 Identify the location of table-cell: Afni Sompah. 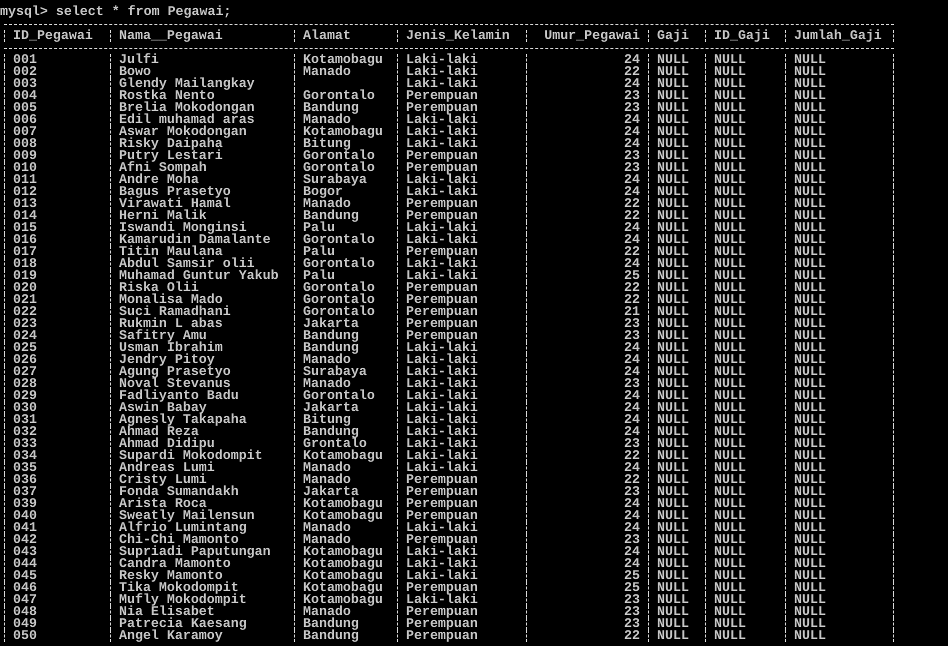
(163, 168).